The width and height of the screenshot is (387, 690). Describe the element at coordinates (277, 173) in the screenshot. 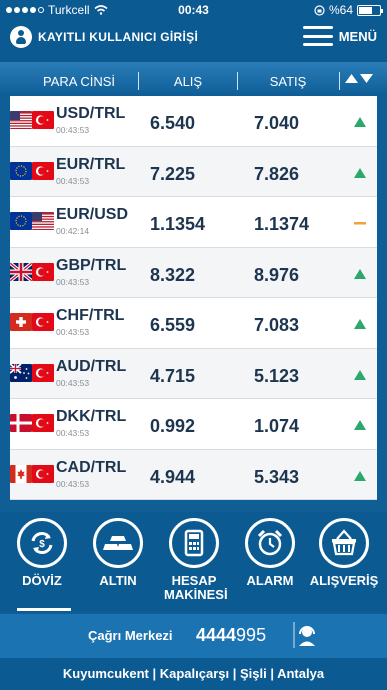

I see `sell-price: 7.826` at that location.